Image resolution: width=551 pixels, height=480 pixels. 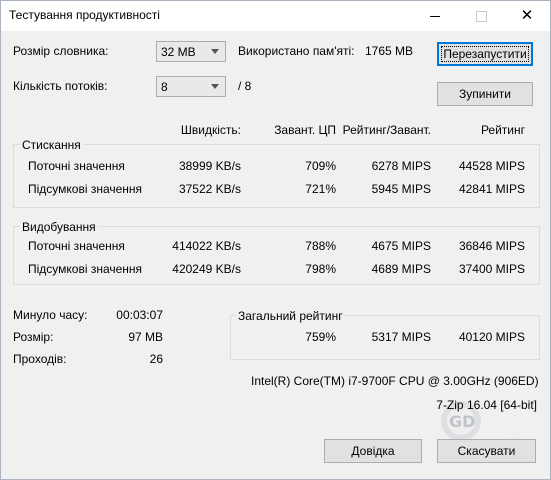 What do you see at coordinates (51, 145) in the screenshot?
I see `compression-title: Стискання` at bounding box center [51, 145].